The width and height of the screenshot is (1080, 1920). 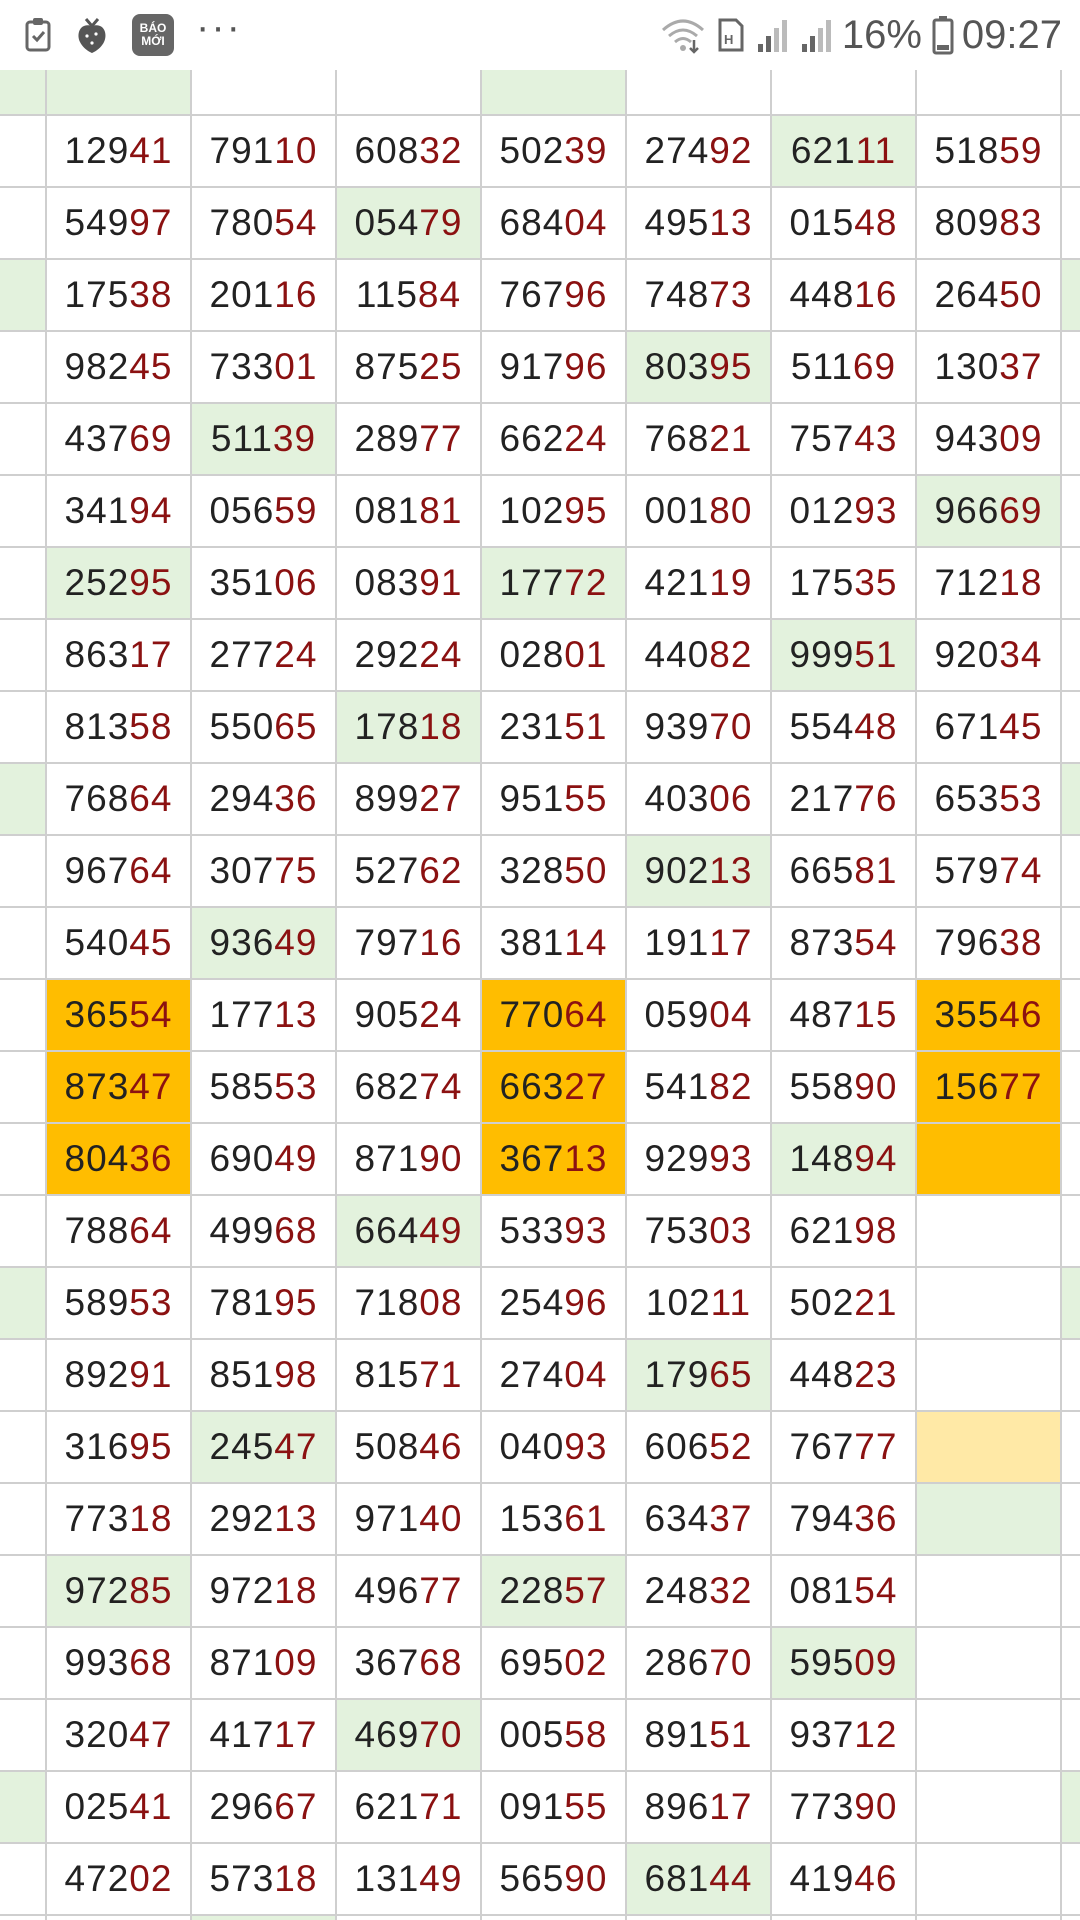 What do you see at coordinates (441, 1086) in the screenshot?
I see `number-tail: 74` at bounding box center [441, 1086].